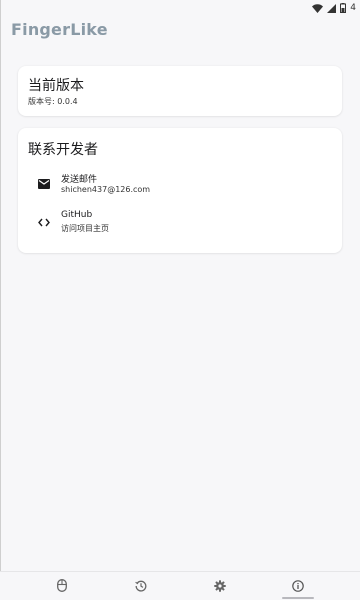 This screenshot has width=360, height=600. What do you see at coordinates (353, 8) in the screenshot?
I see `battery-text: 4` at bounding box center [353, 8].